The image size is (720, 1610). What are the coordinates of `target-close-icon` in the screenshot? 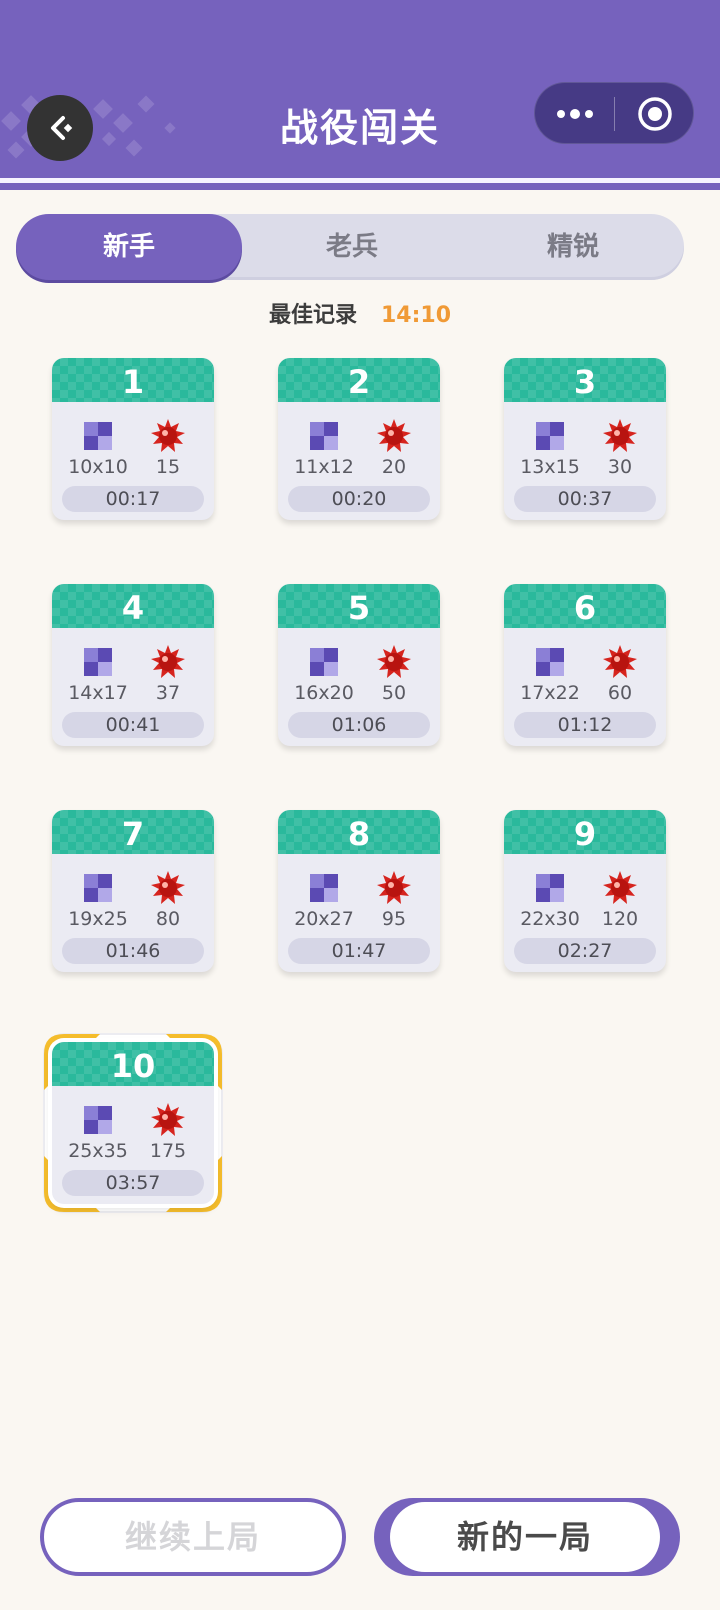 It's located at (655, 114).